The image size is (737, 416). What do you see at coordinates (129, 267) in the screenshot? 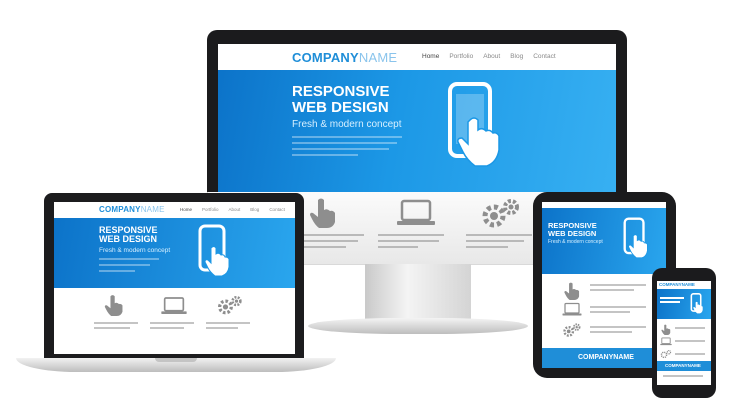
I see `laptop-hero-body-text` at bounding box center [129, 267].